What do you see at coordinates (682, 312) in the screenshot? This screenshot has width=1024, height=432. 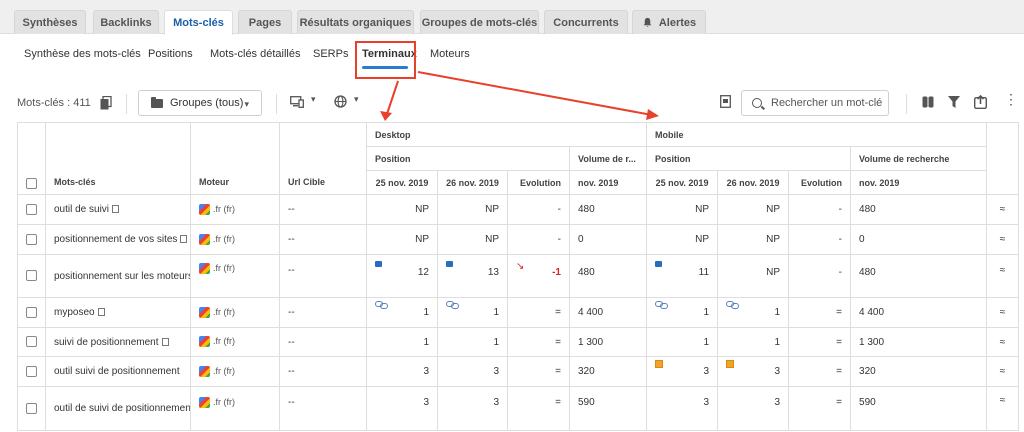 I see `mobile-position-1: 1` at bounding box center [682, 312].